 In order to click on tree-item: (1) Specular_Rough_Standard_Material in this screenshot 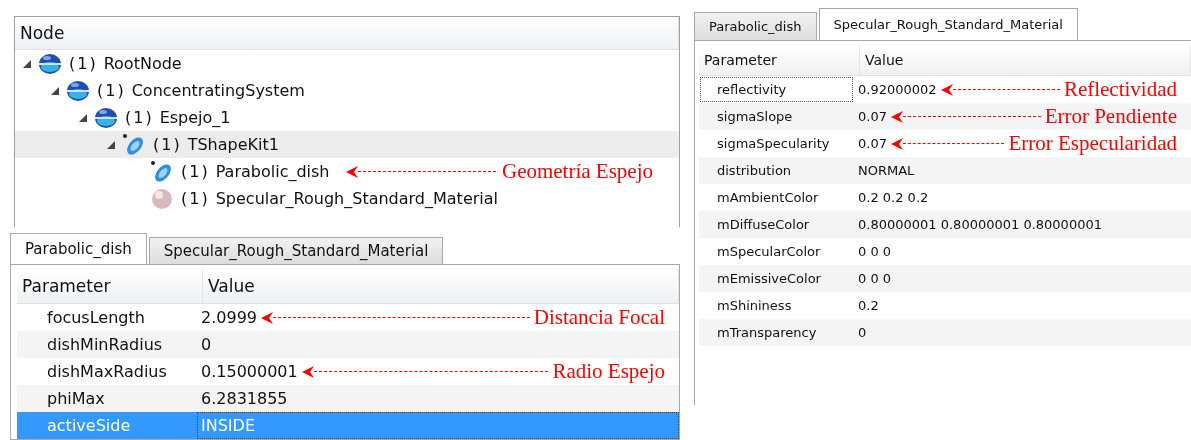, I will do `click(347, 198)`.